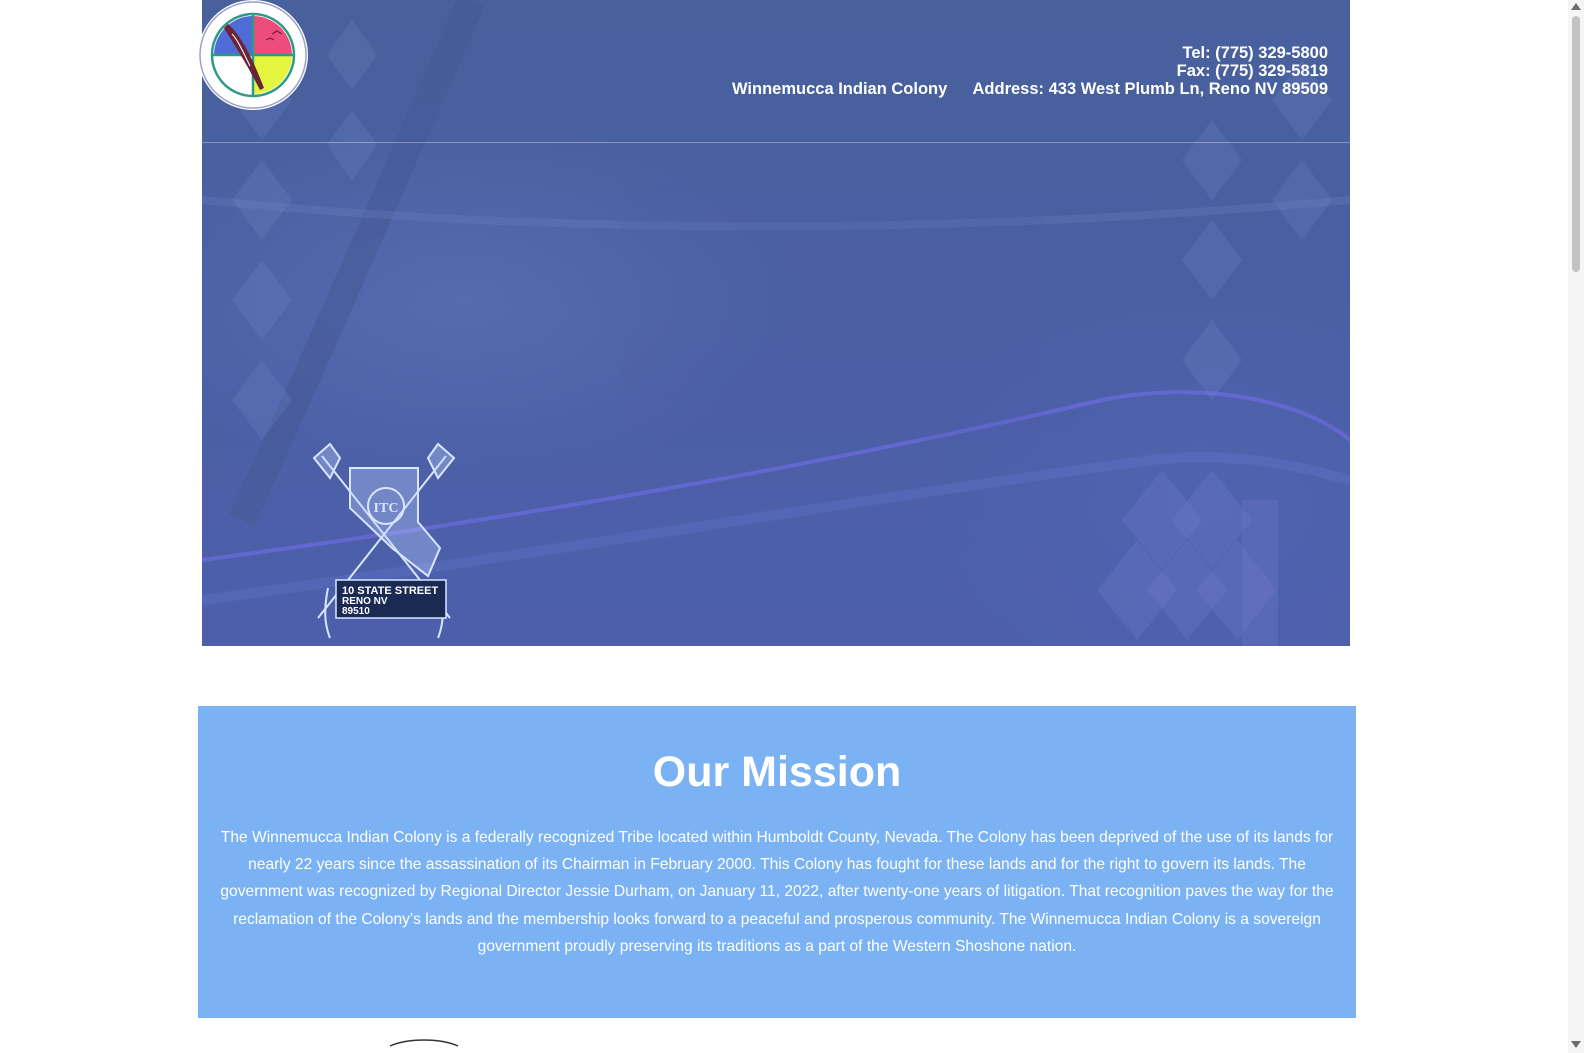  What do you see at coordinates (1576, 526) in the screenshot?
I see `page-scrollbar` at bounding box center [1576, 526].